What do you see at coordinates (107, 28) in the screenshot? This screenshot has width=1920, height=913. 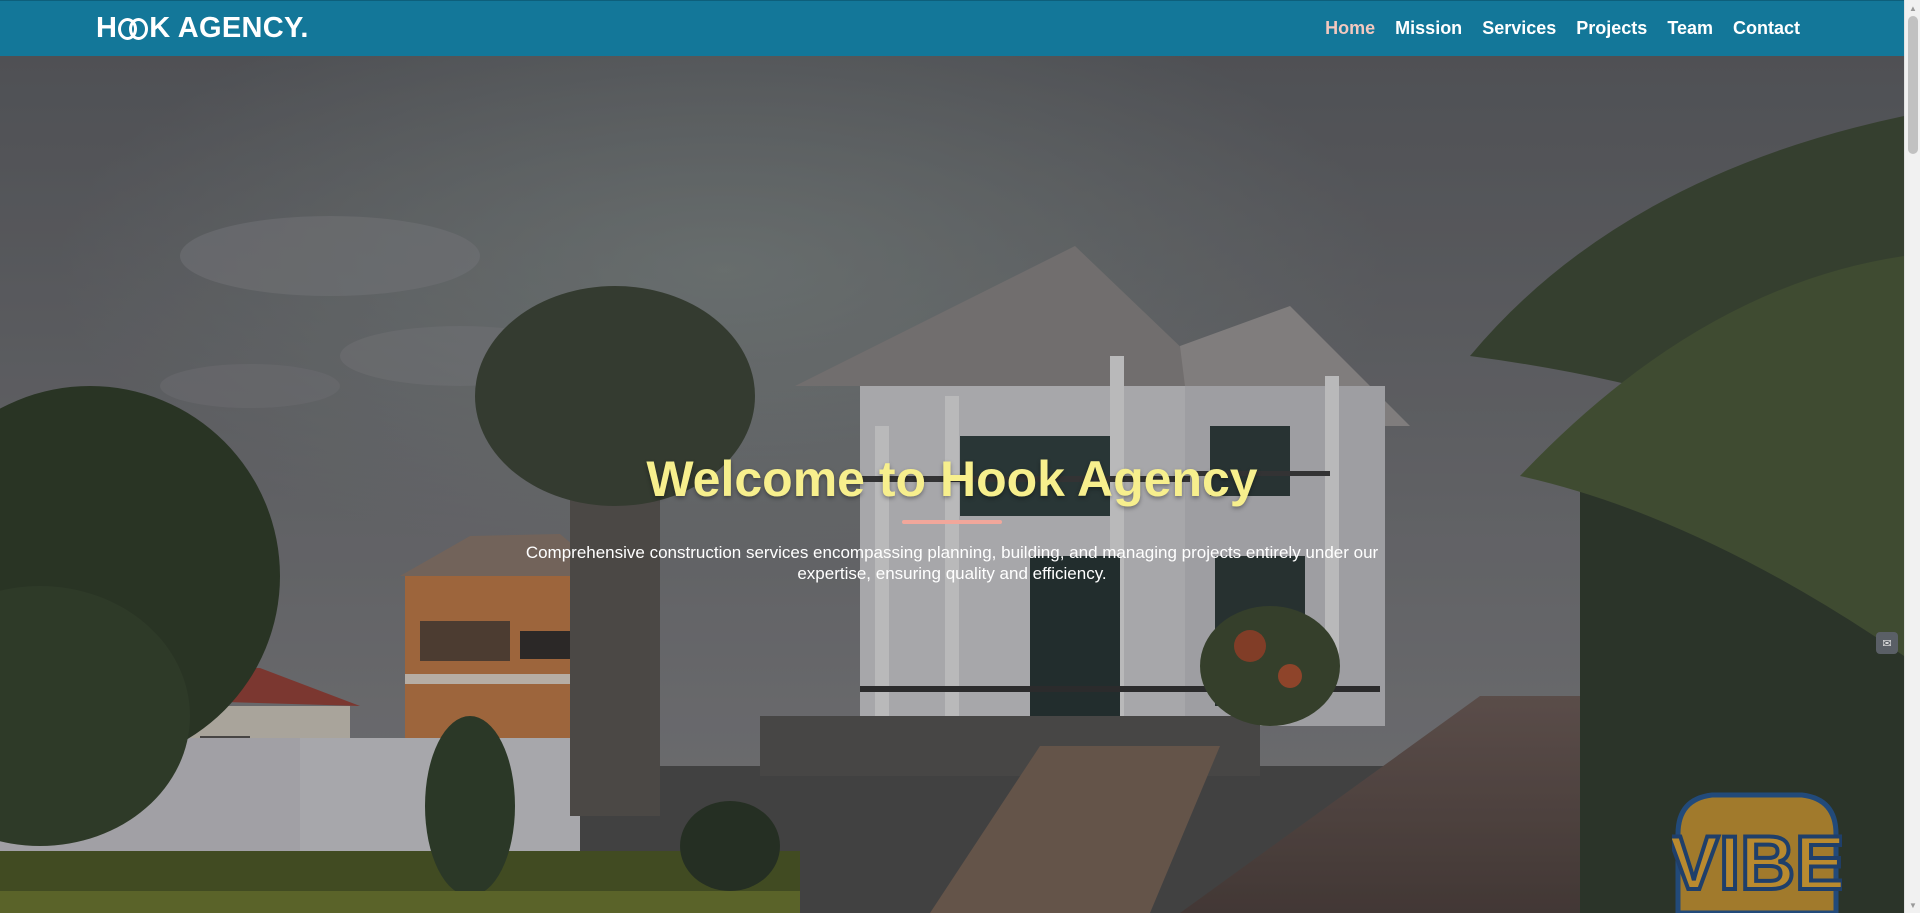 I see `brand-name-prefix: H` at bounding box center [107, 28].